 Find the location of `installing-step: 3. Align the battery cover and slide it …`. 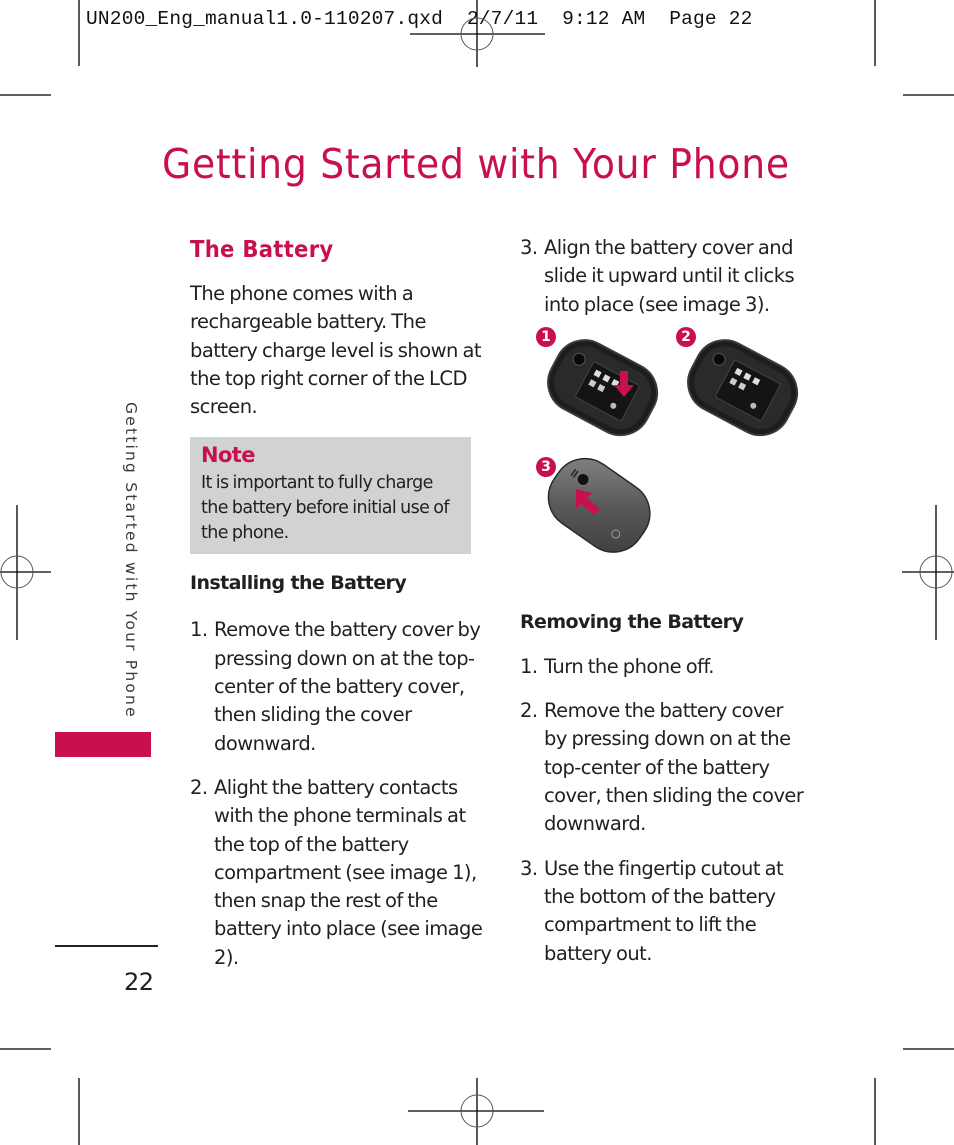

installing-step: 3. Align the battery cover and slide it … is located at coordinates (665, 276).